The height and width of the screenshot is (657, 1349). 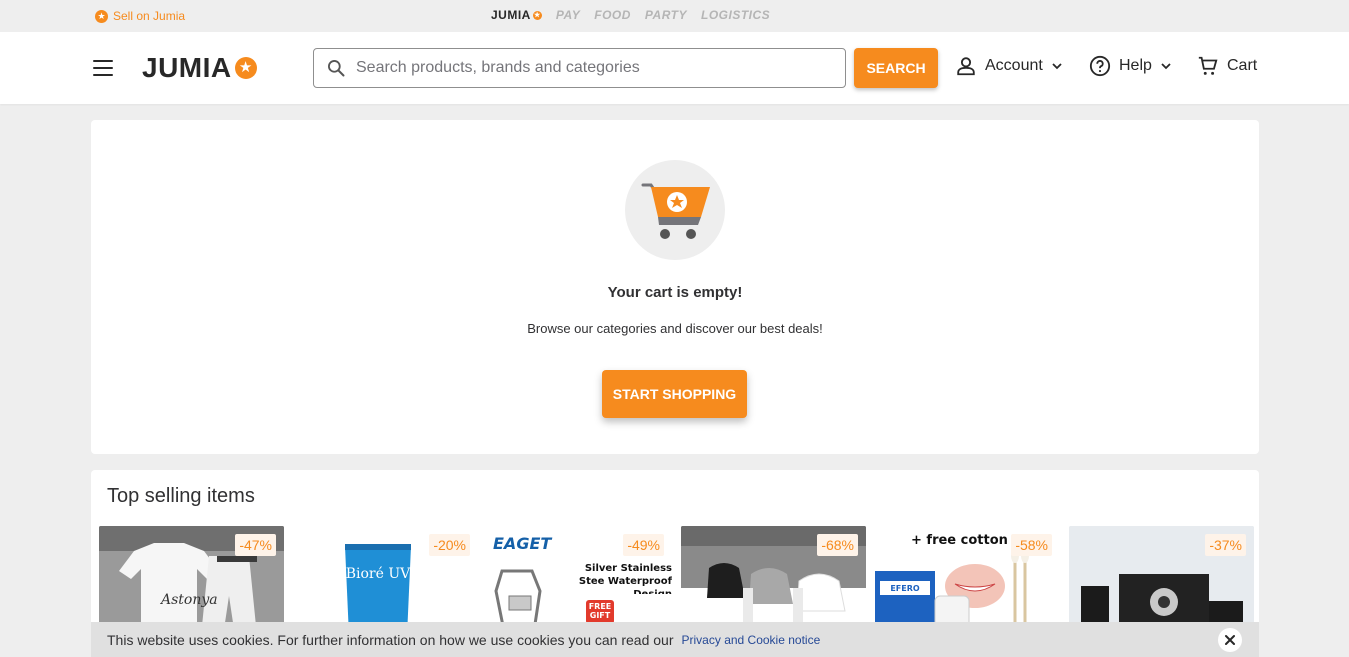 What do you see at coordinates (255, 545) in the screenshot?
I see `discount-badge: -47%` at bounding box center [255, 545].